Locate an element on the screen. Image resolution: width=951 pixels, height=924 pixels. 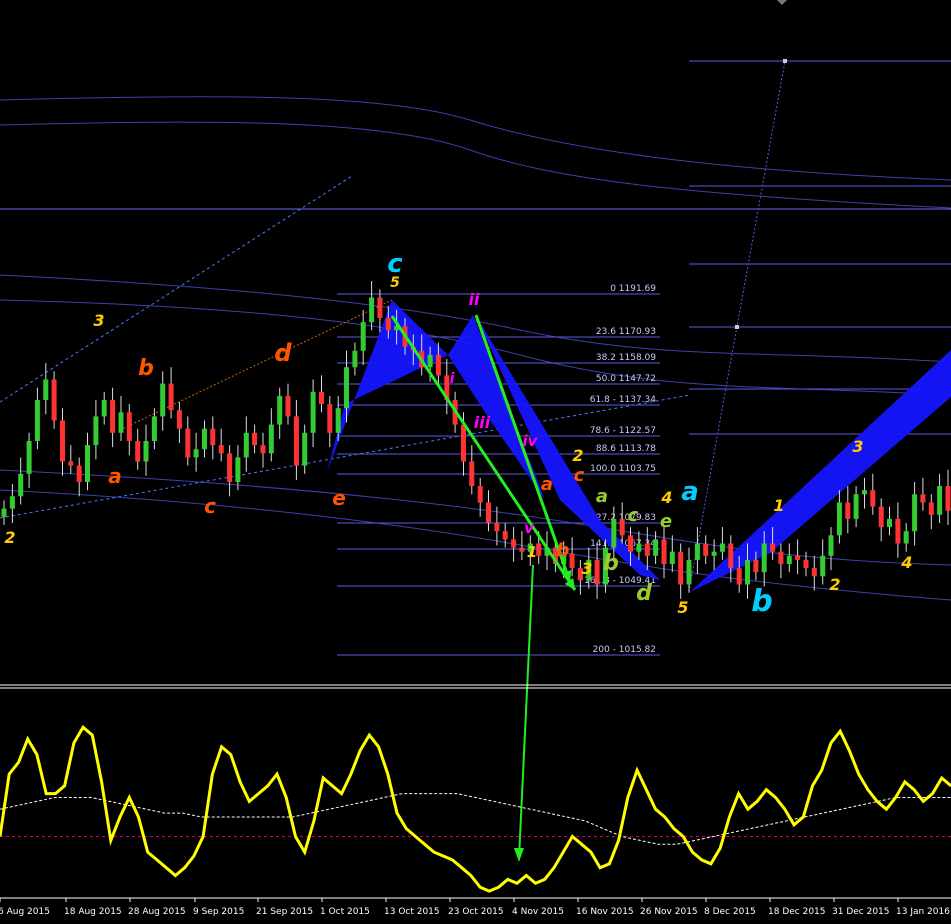
date-tick-label: 1 Oct 2015 is located at coordinates (345, 912).